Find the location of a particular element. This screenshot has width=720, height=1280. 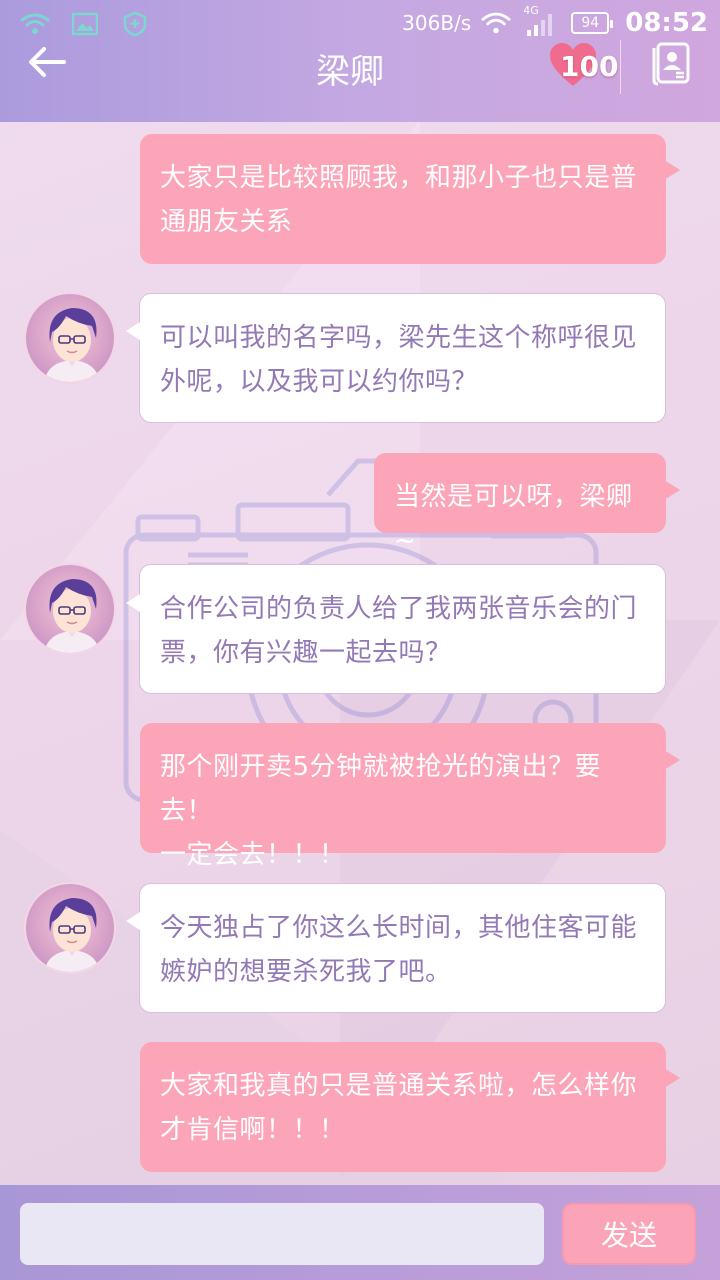

network-type: 4G is located at coordinates (531, 10).